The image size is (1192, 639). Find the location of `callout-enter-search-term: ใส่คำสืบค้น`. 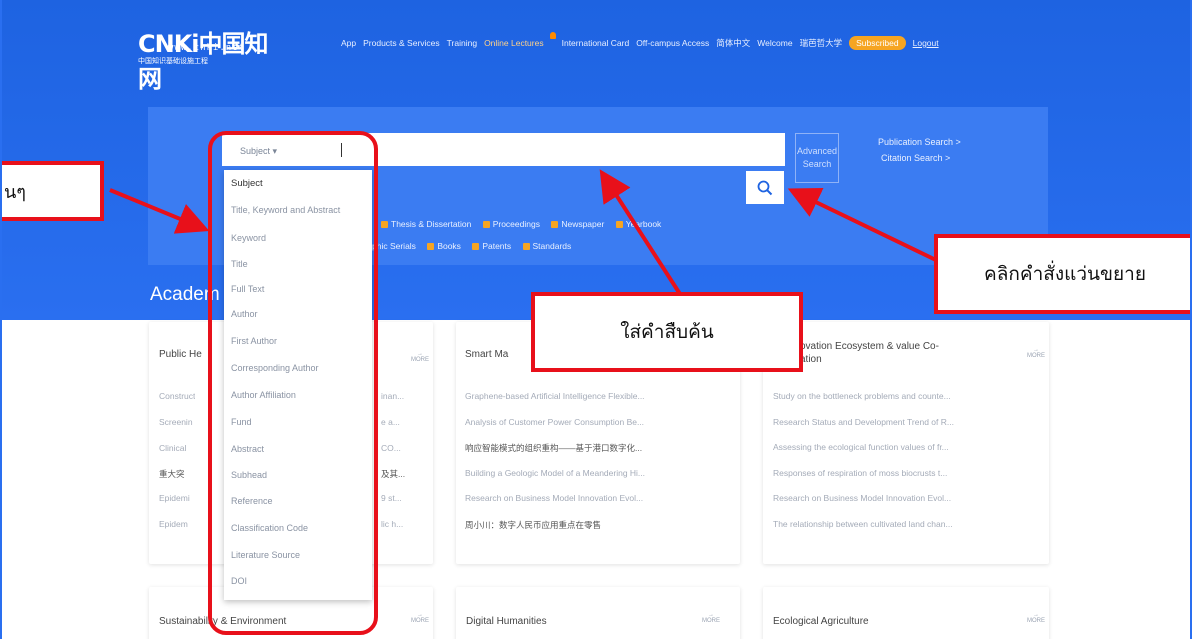

callout-enter-search-term: ใส่คำสืบค้น is located at coordinates (667, 332).